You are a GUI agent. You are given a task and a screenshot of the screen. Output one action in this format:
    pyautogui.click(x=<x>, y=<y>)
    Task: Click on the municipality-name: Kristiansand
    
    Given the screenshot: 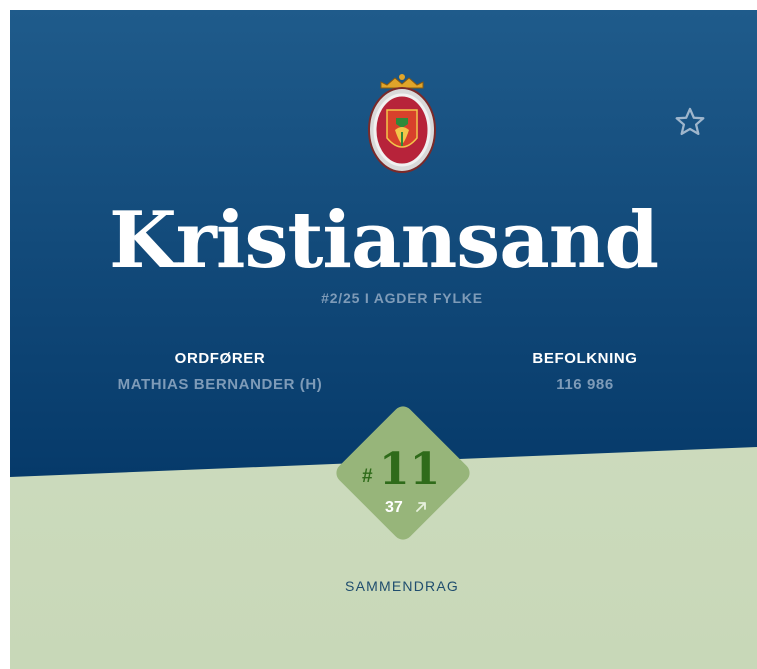 What is the action you would take?
    pyautogui.click(x=383, y=240)
    